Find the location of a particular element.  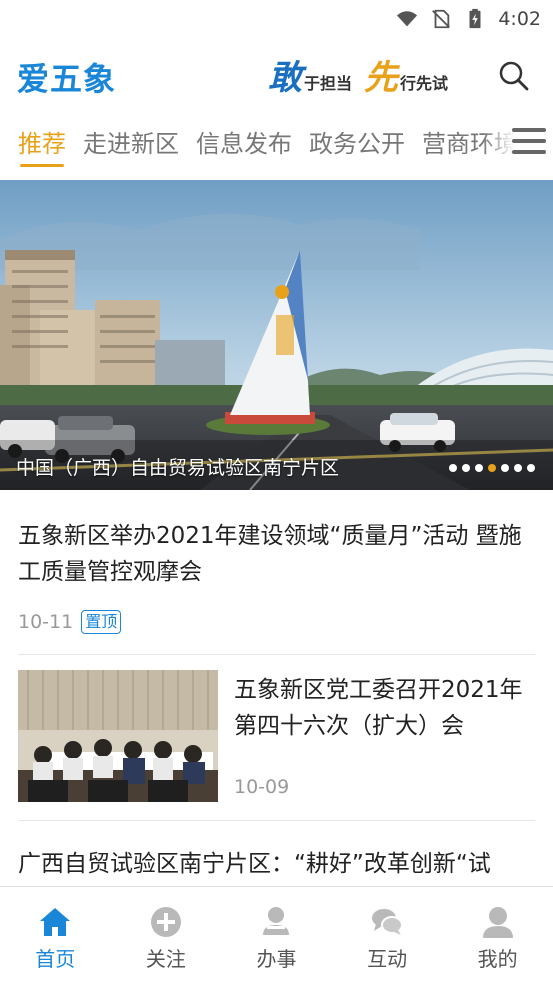

nav-home: 首页 is located at coordinates (55, 935).